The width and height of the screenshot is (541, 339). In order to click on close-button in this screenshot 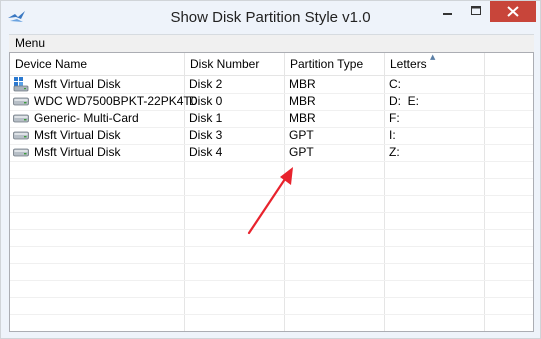, I will do `click(513, 11)`.